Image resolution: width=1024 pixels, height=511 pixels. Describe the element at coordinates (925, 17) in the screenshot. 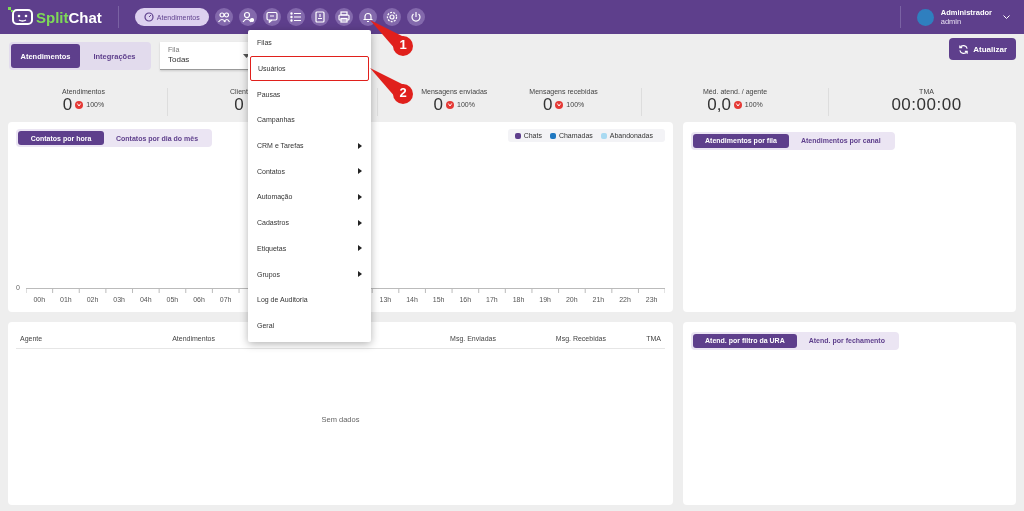

I see `avatar` at that location.